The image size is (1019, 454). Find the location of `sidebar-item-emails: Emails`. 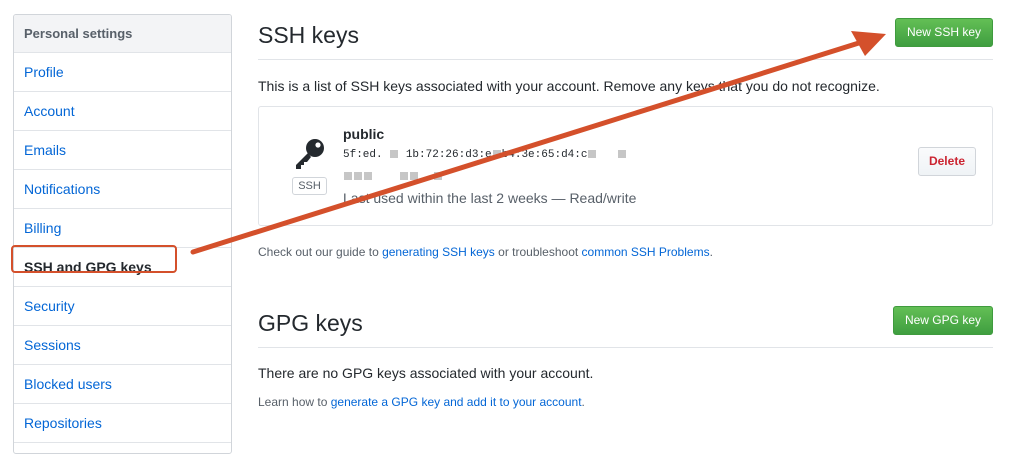

sidebar-item-emails: Emails is located at coordinates (122, 150).